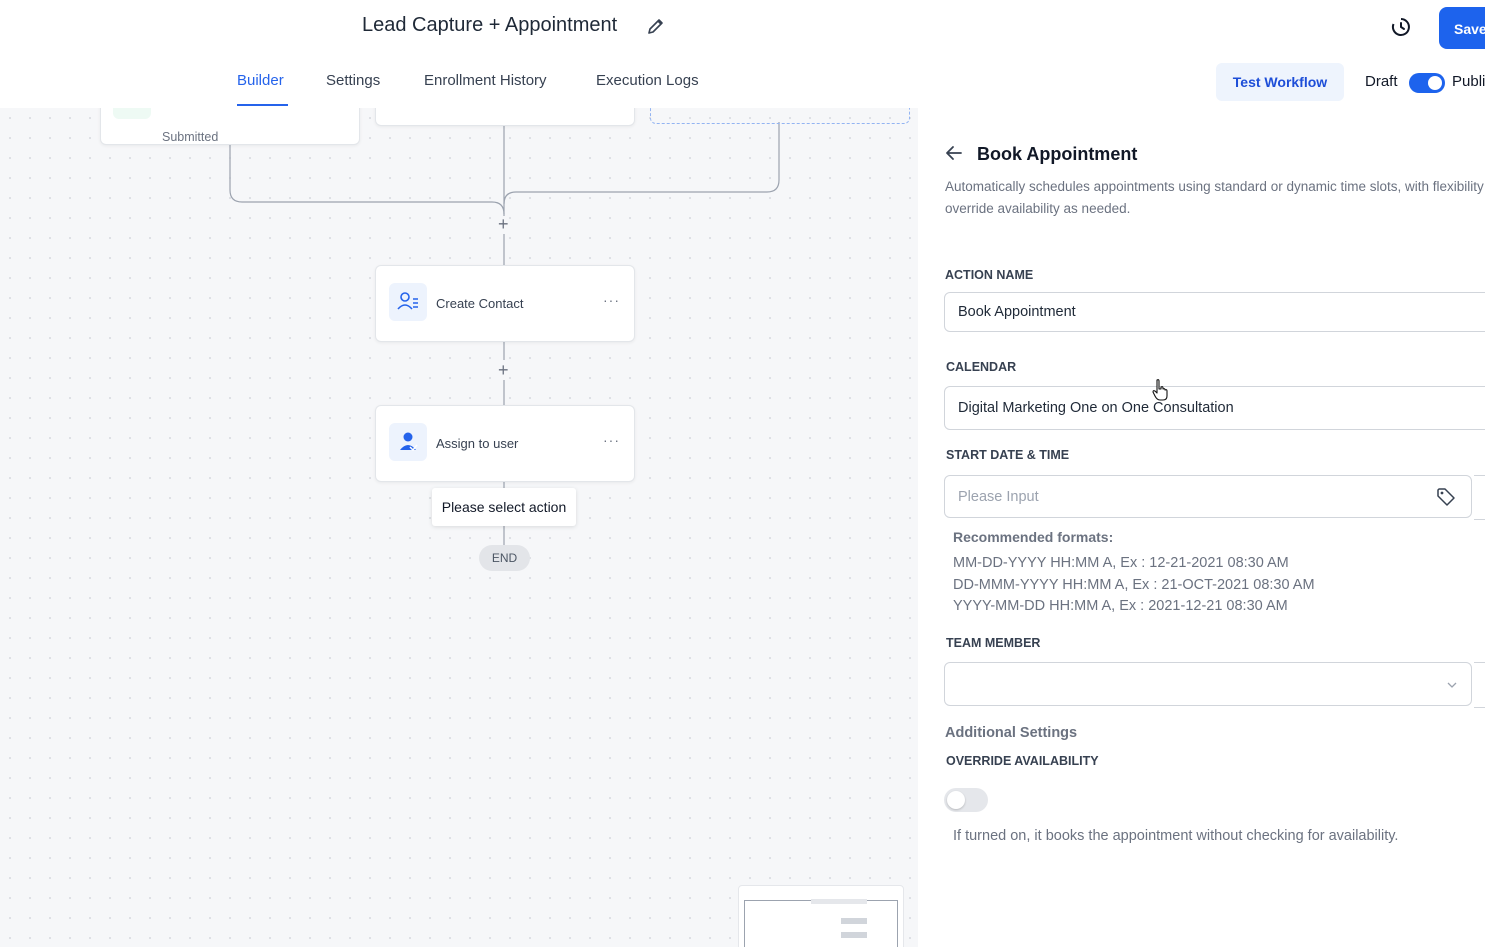  Describe the element at coordinates (989, 275) in the screenshot. I see `action-name-label: ACTION NAME` at that location.